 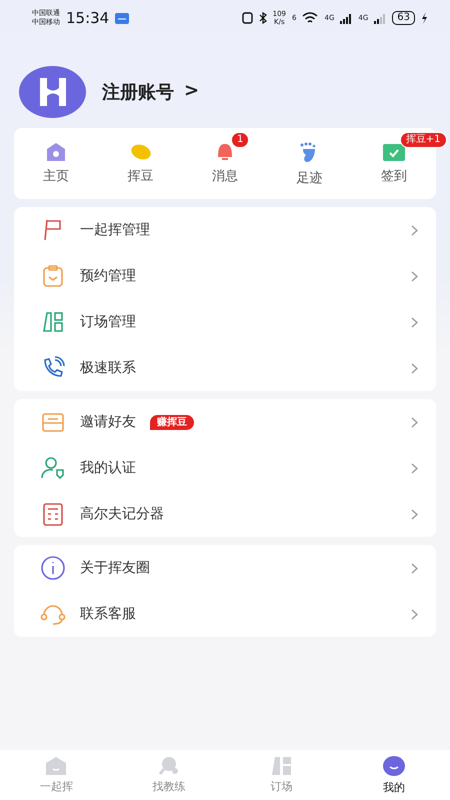 I want to click on paddle-icon, so click(x=168, y=766).